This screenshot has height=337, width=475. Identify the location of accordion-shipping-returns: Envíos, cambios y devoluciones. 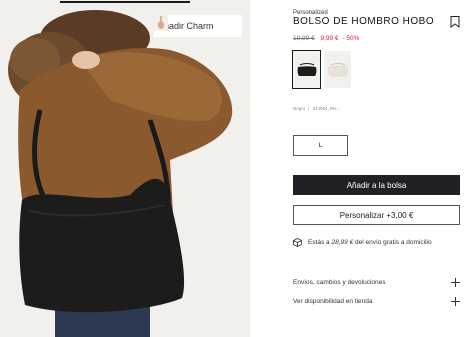
(376, 282).